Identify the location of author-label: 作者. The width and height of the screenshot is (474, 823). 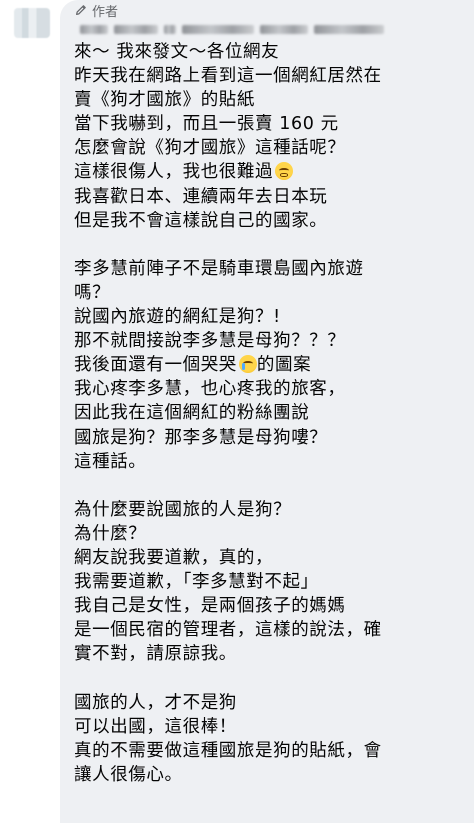
(105, 12).